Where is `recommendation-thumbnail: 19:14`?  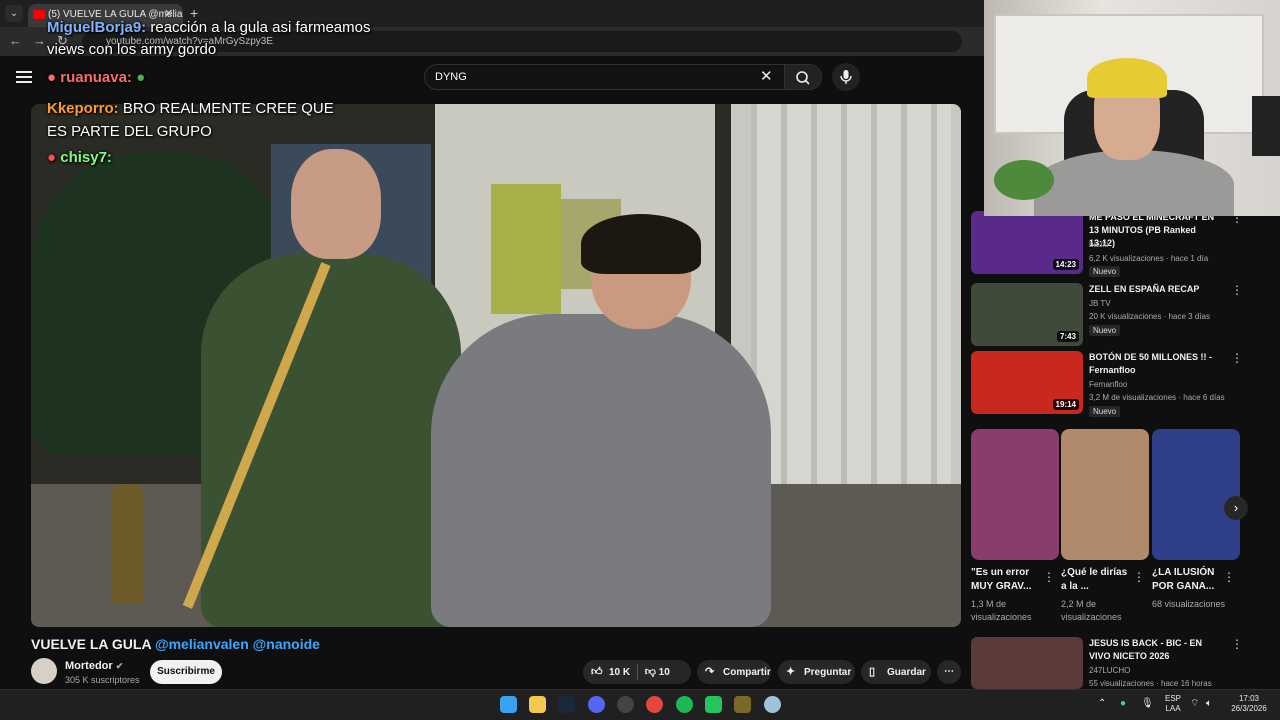 recommendation-thumbnail: 19:14 is located at coordinates (1027, 382).